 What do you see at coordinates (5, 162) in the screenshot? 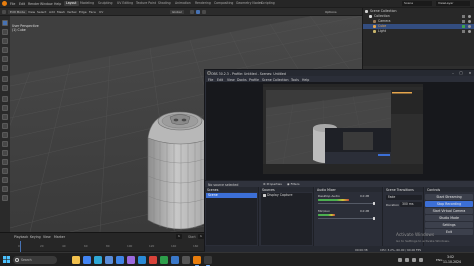
I see `smooth-tool-icon` at bounding box center [5, 162].